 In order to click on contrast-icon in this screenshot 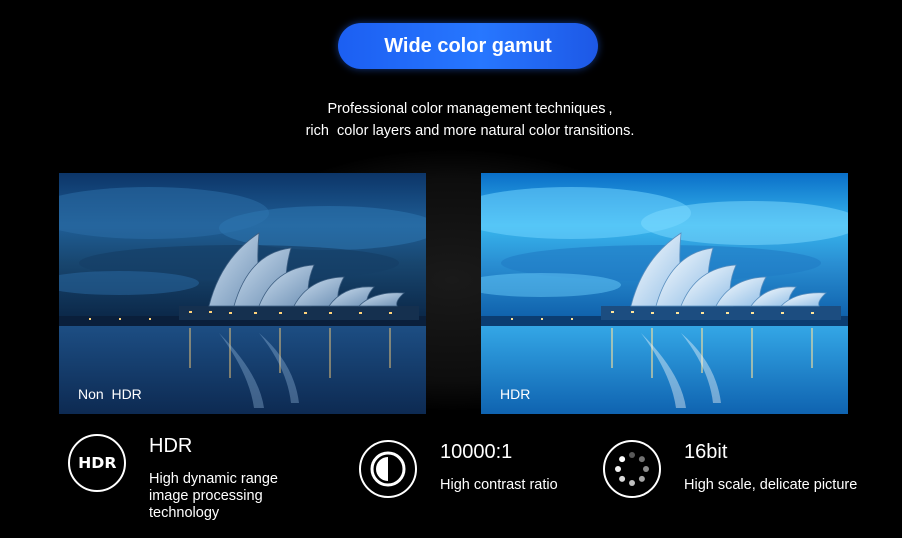, I will do `click(388, 469)`.